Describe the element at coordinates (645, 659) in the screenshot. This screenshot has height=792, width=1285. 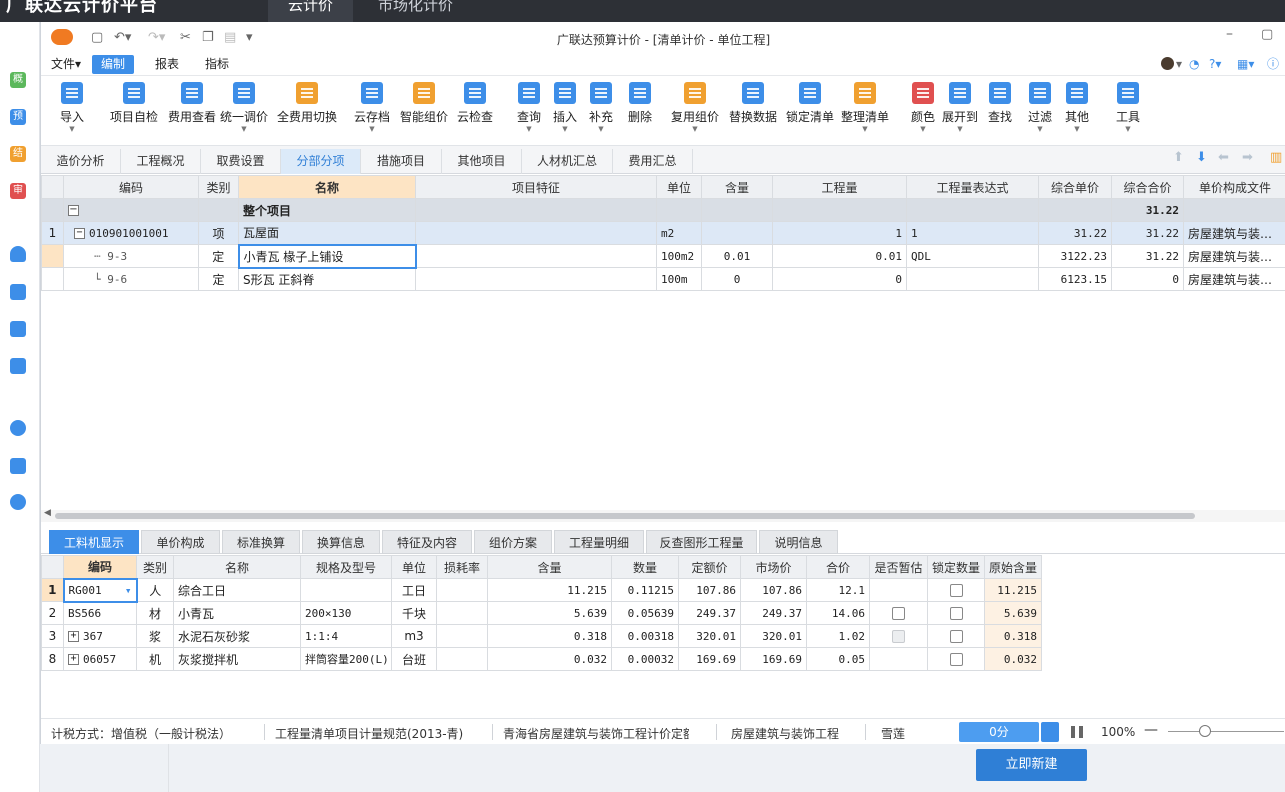
I see `cell-amount: 0.00032` at that location.